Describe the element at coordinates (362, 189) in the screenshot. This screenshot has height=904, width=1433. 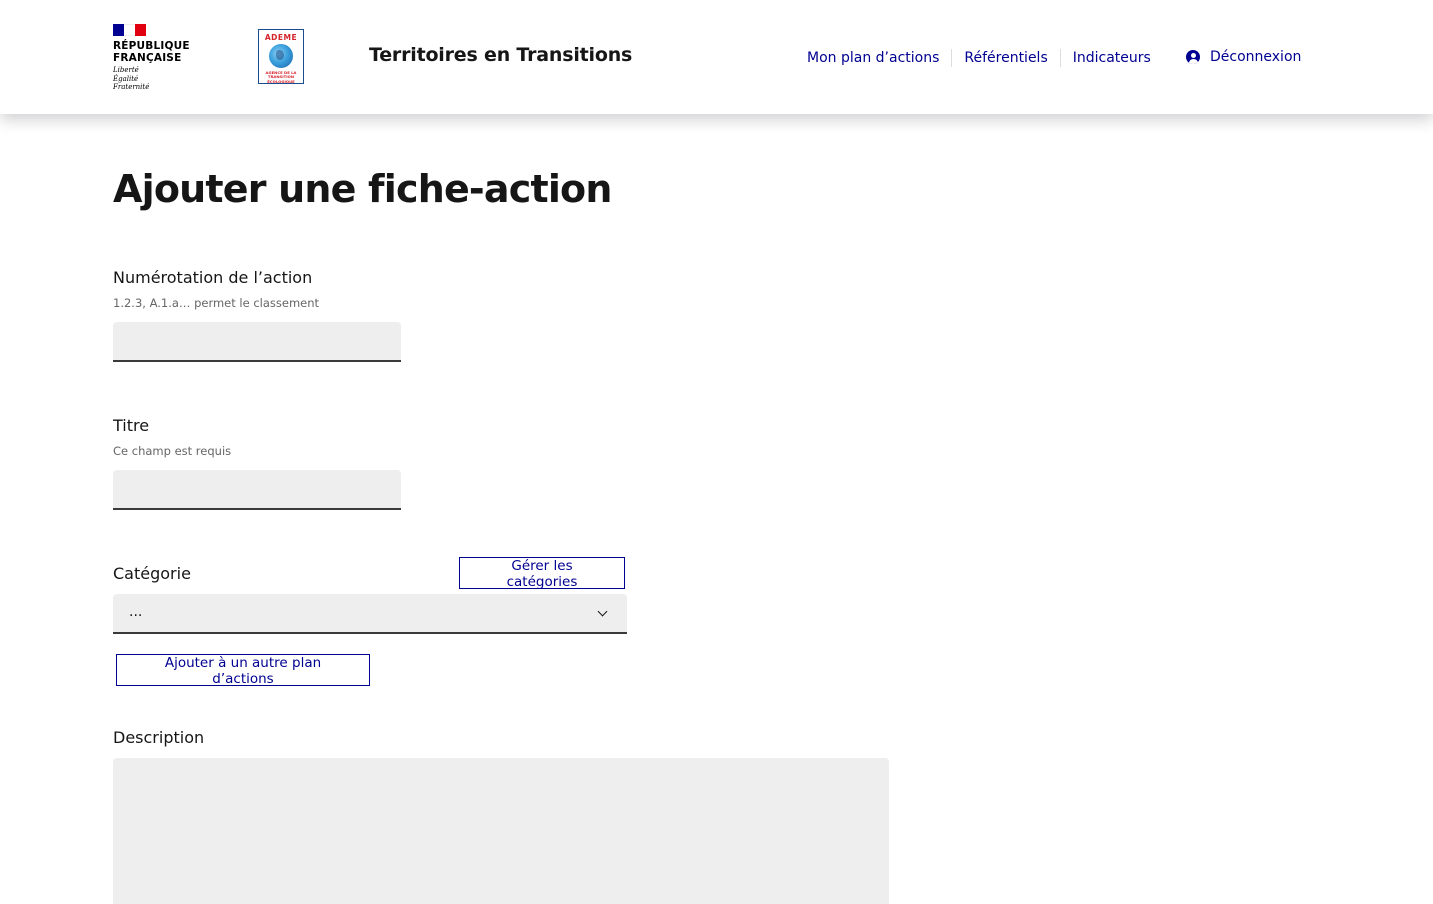
I see `page-title: Ajouter une fiche-action` at that location.